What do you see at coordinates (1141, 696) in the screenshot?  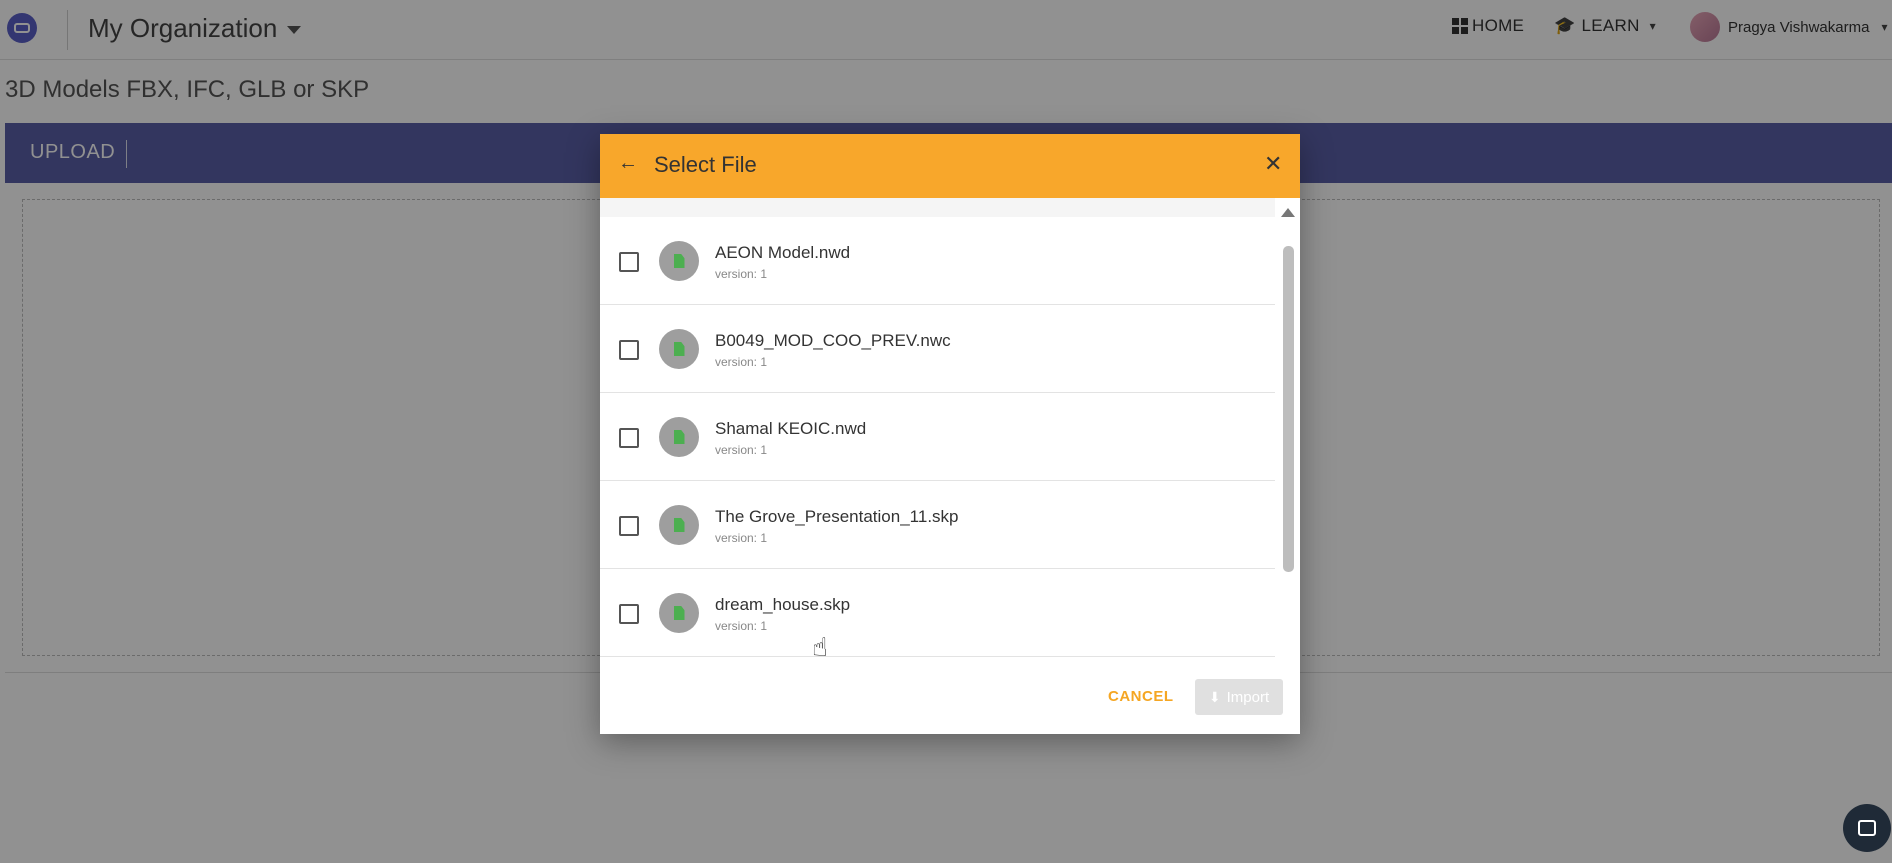 I see `cancel-button: CANCEL` at bounding box center [1141, 696].